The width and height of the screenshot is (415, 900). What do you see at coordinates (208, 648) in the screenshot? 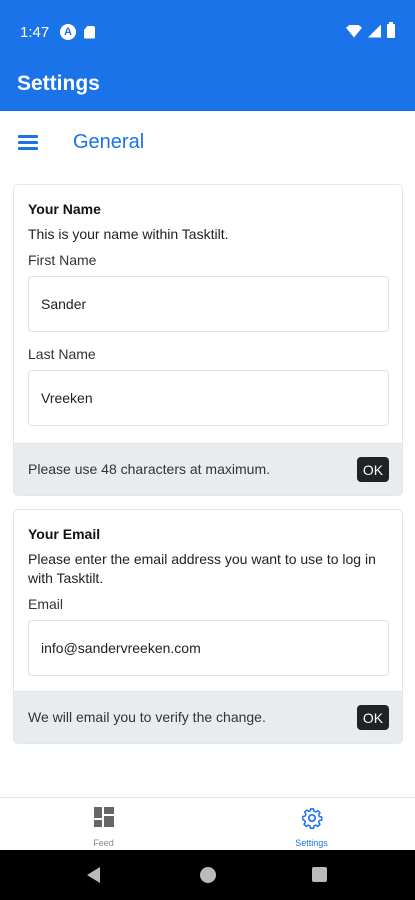
I see `email-field: info@sandervreeken.com` at bounding box center [208, 648].